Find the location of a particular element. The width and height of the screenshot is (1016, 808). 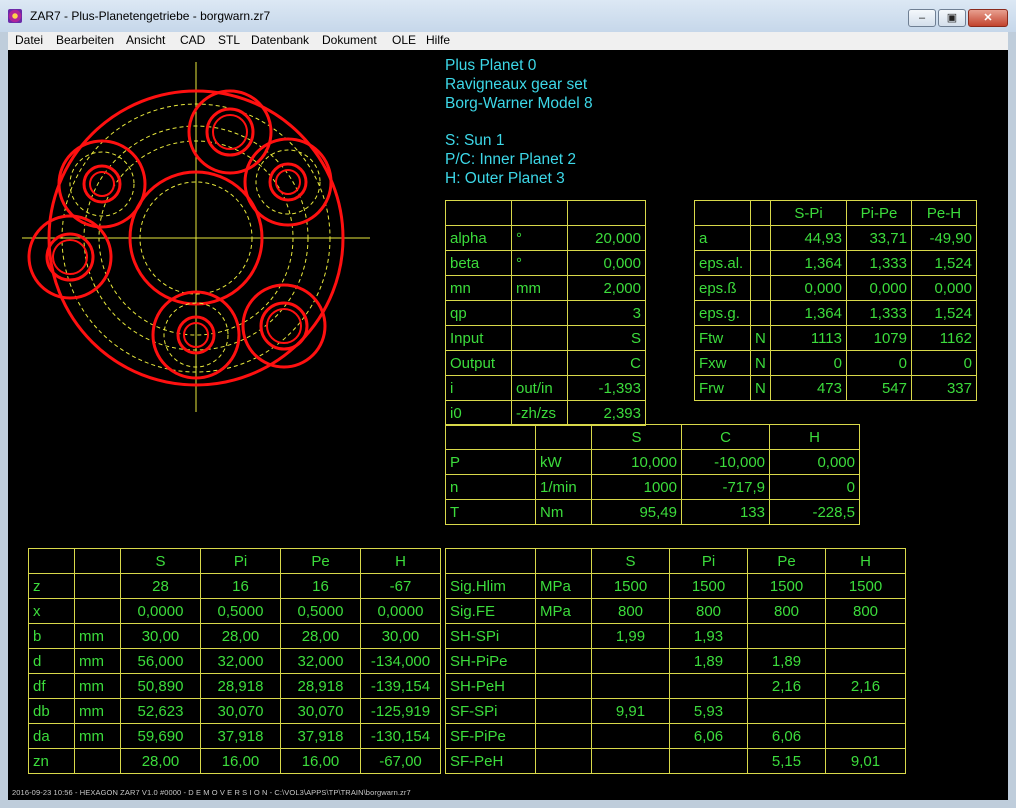

table-cell: P is located at coordinates (490, 462).